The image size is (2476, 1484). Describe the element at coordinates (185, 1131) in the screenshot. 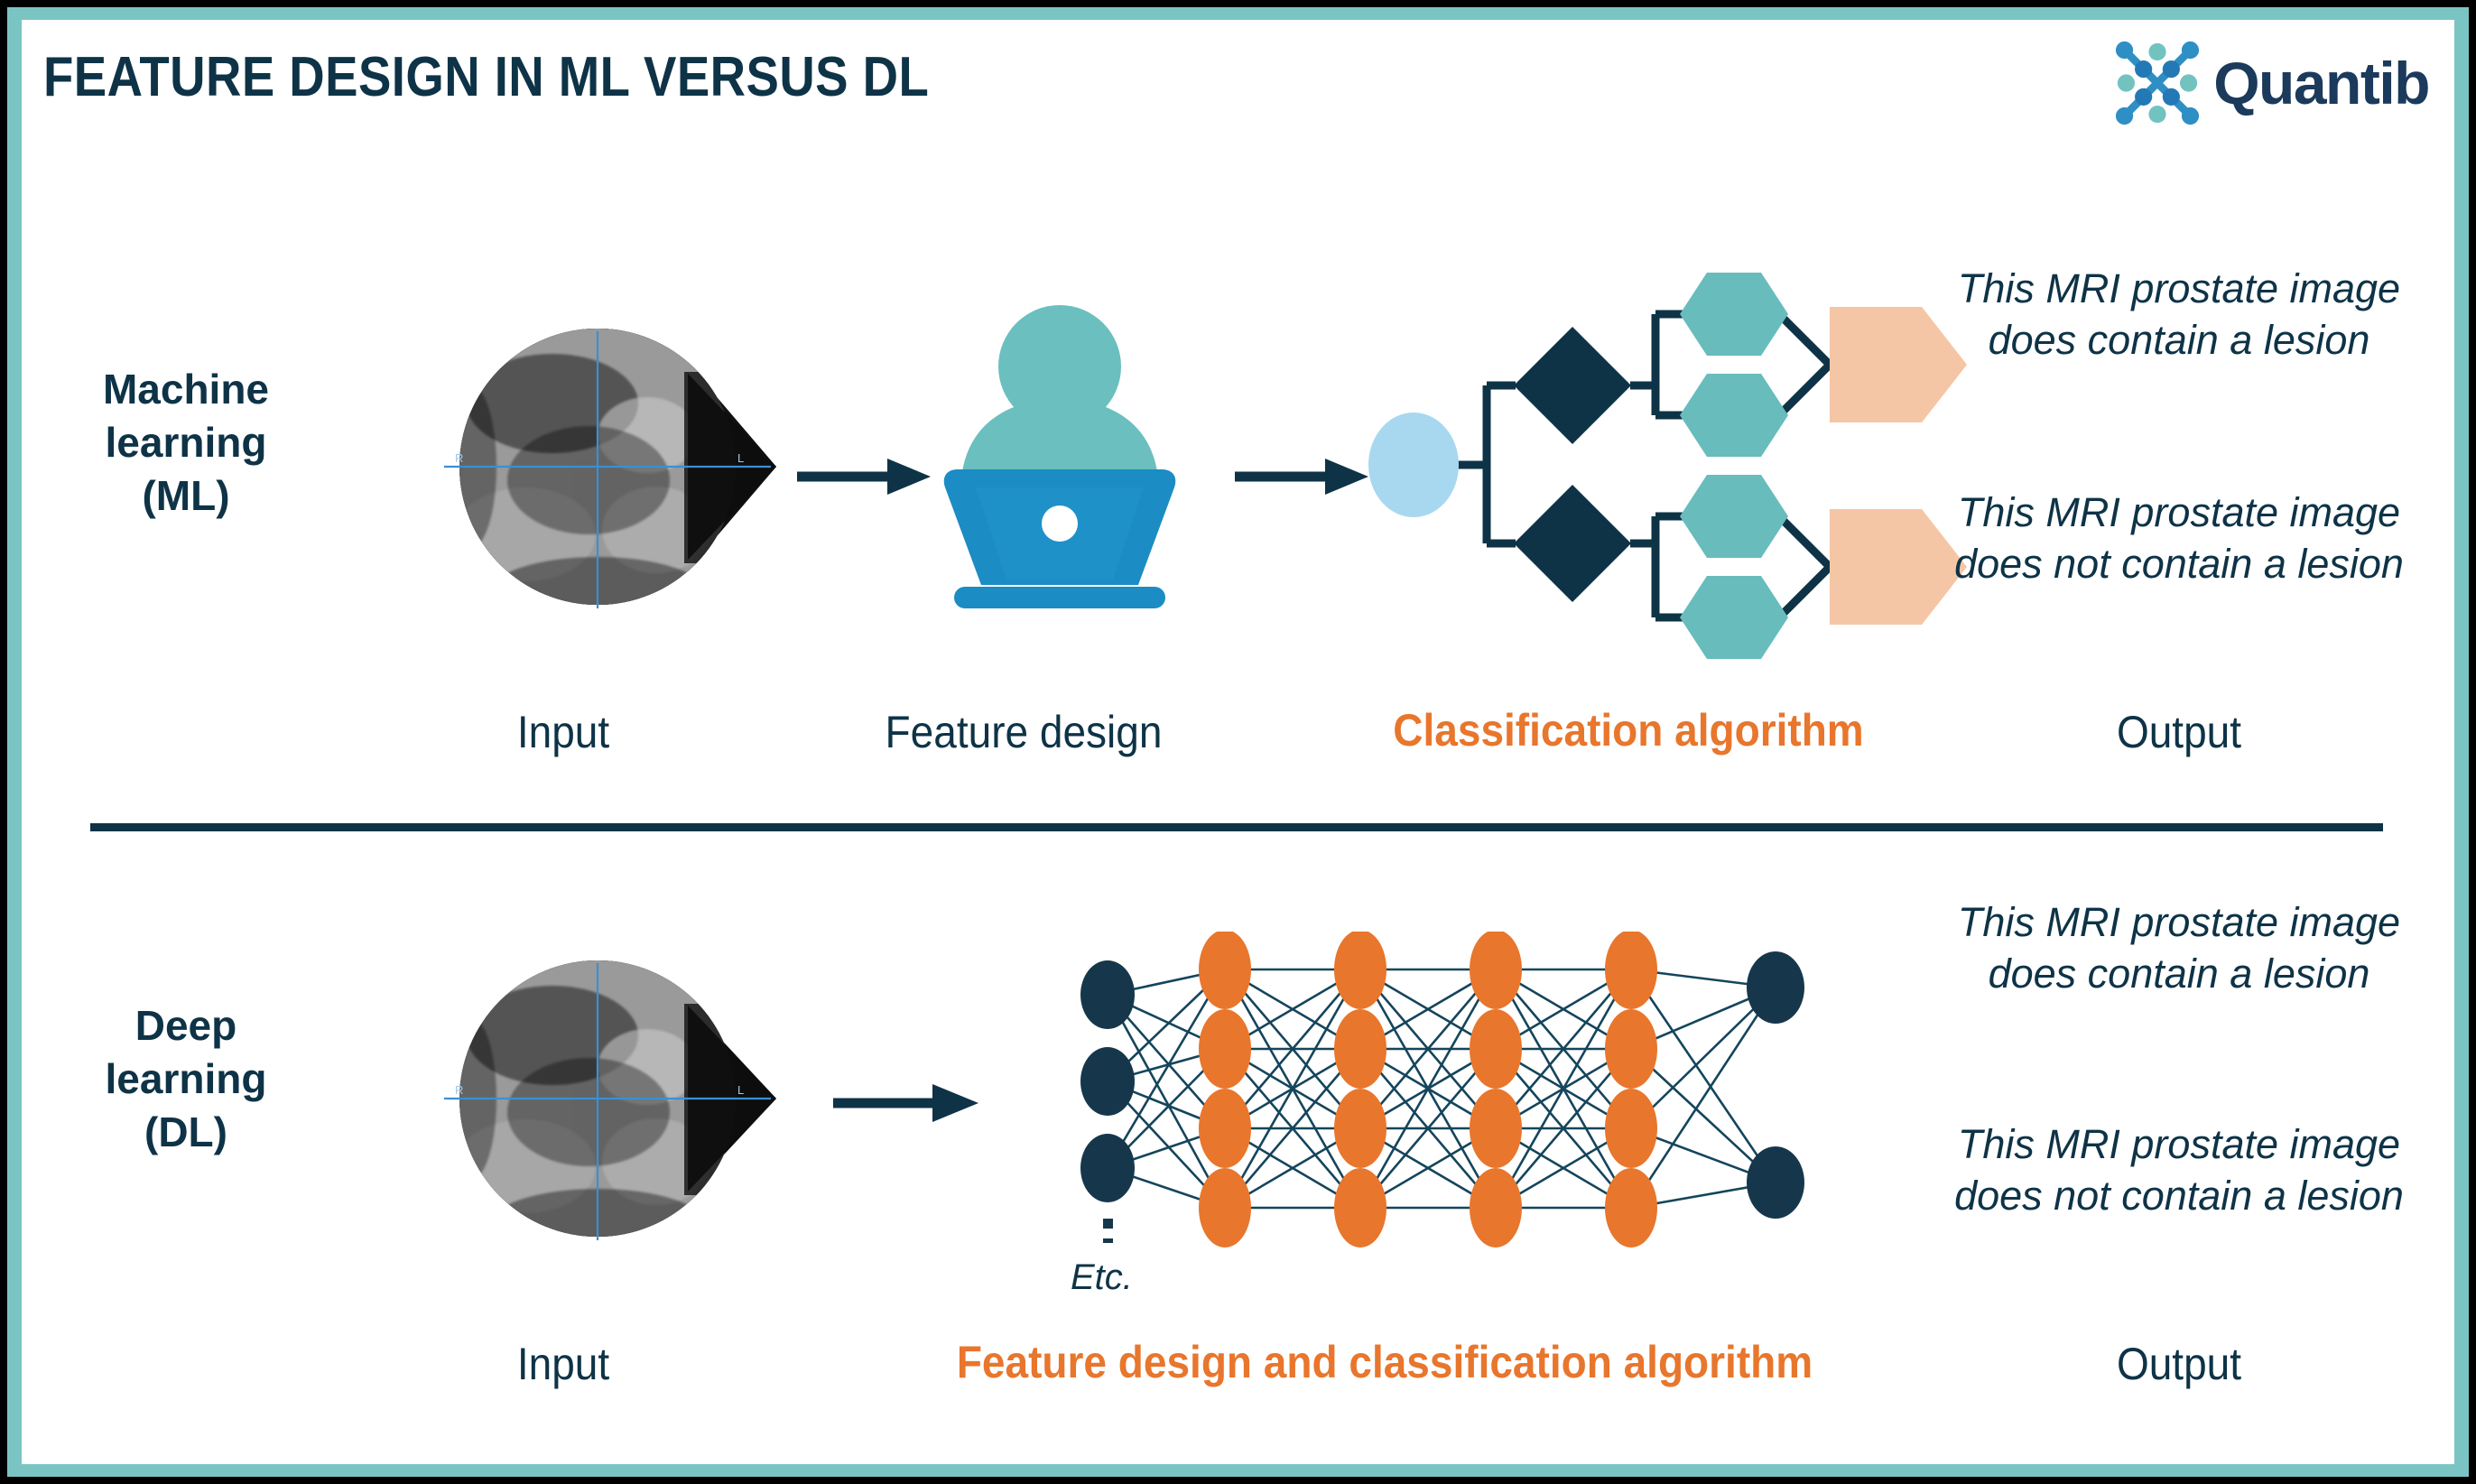

I see `row-label-line: (DL)` at that location.